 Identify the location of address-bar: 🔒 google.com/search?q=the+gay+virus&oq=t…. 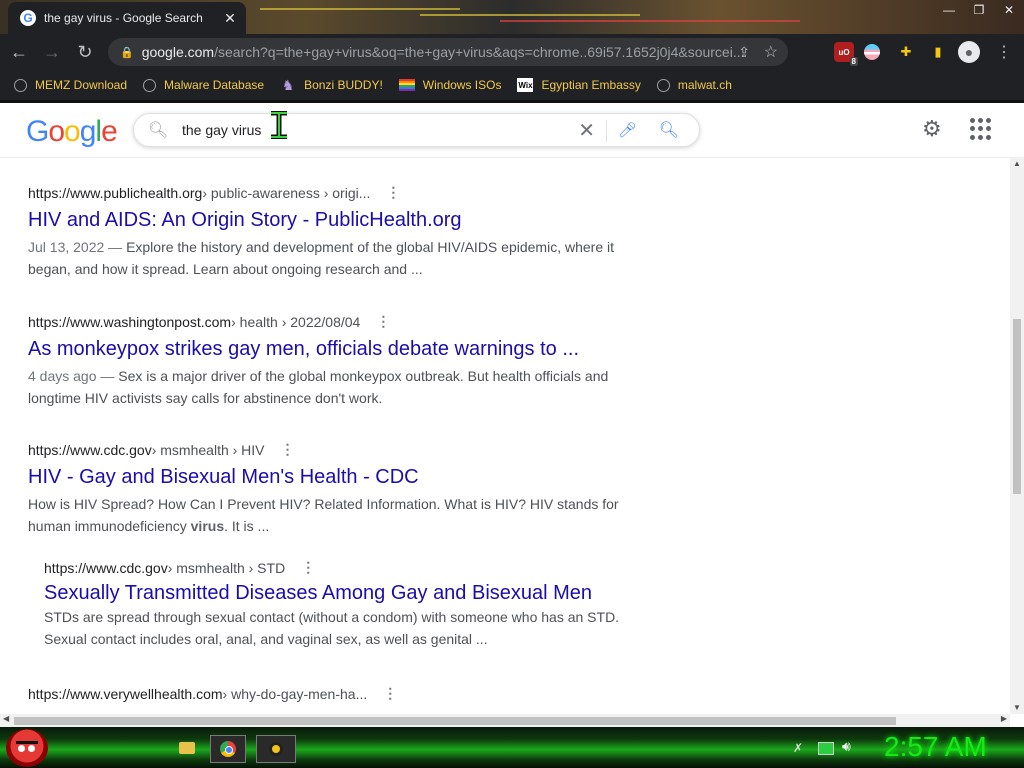
(448, 52).